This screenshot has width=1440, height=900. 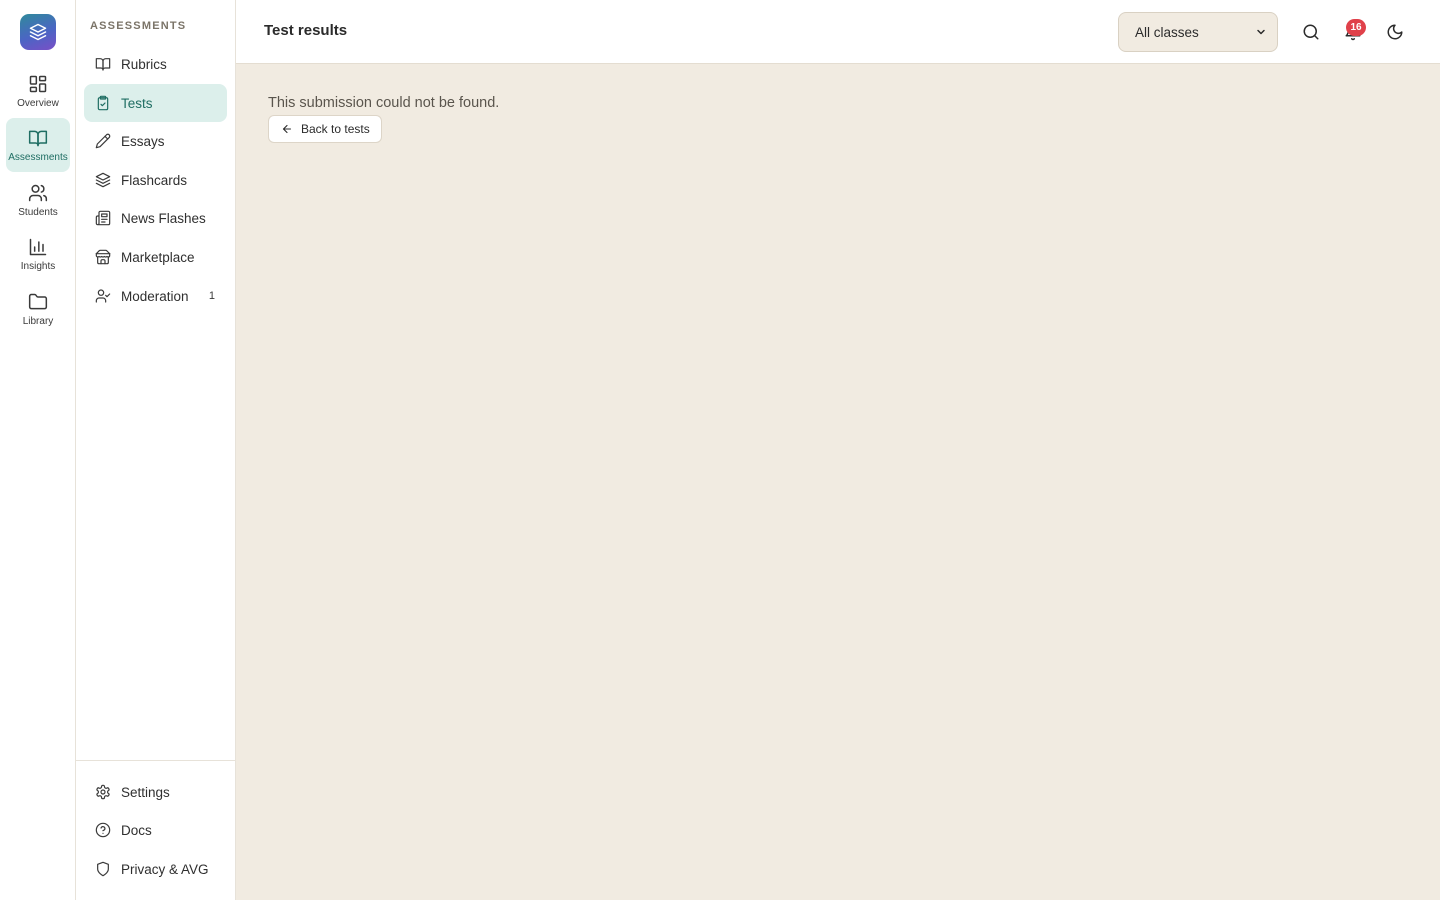 I want to click on nav-item-label: Tests, so click(x=137, y=103).